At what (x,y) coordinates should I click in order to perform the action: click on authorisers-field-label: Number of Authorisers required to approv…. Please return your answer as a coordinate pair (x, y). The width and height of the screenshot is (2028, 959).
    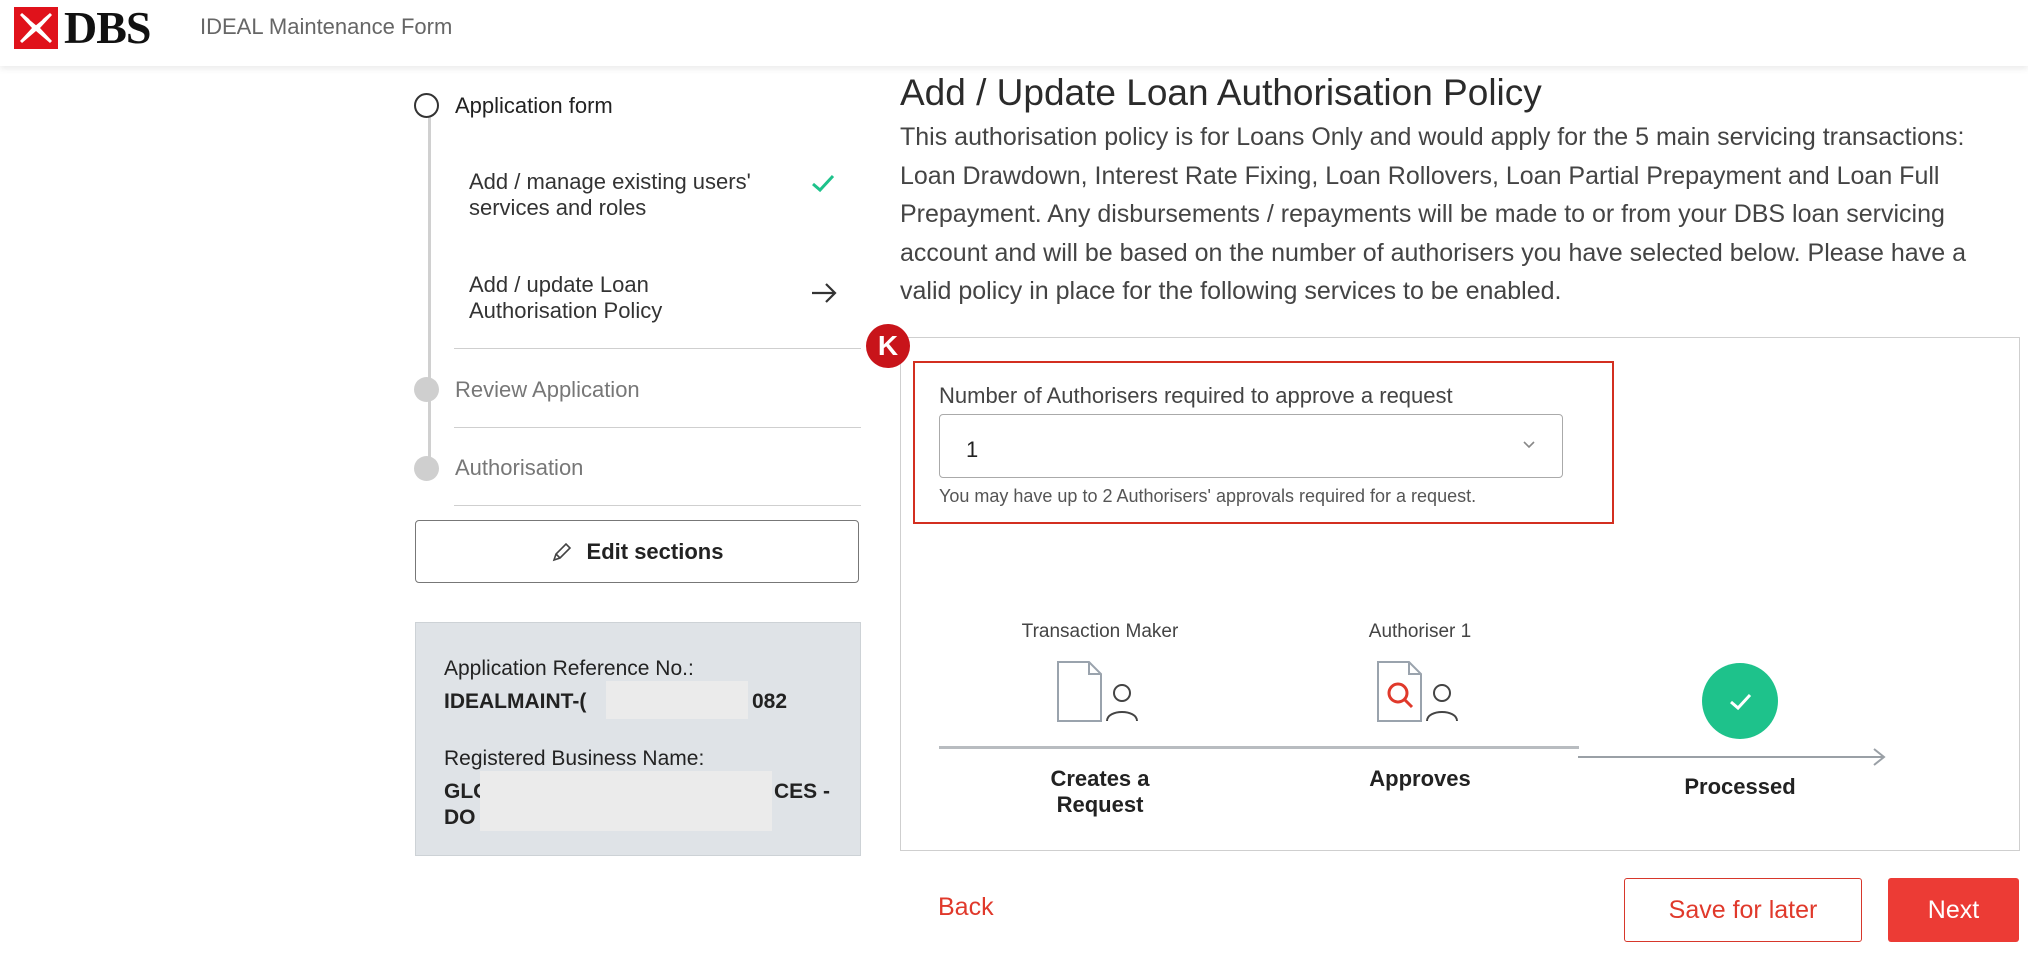
    Looking at the image, I should click on (1196, 395).